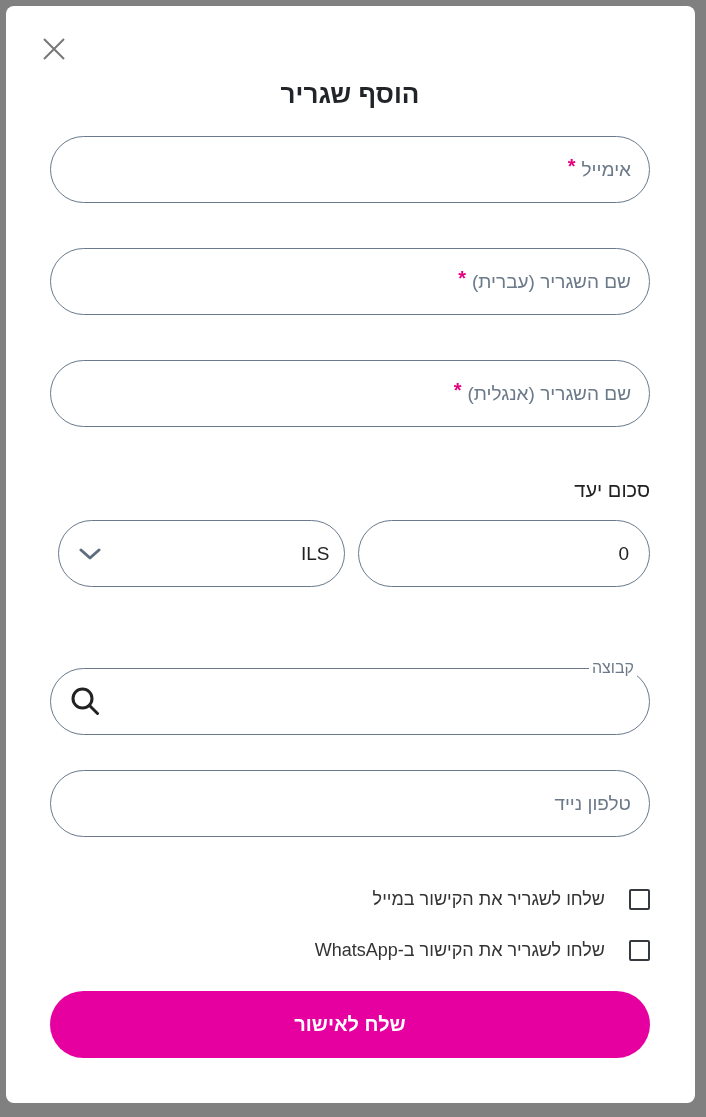 This screenshot has height=1117, width=706. I want to click on close-icon, so click(54, 49).